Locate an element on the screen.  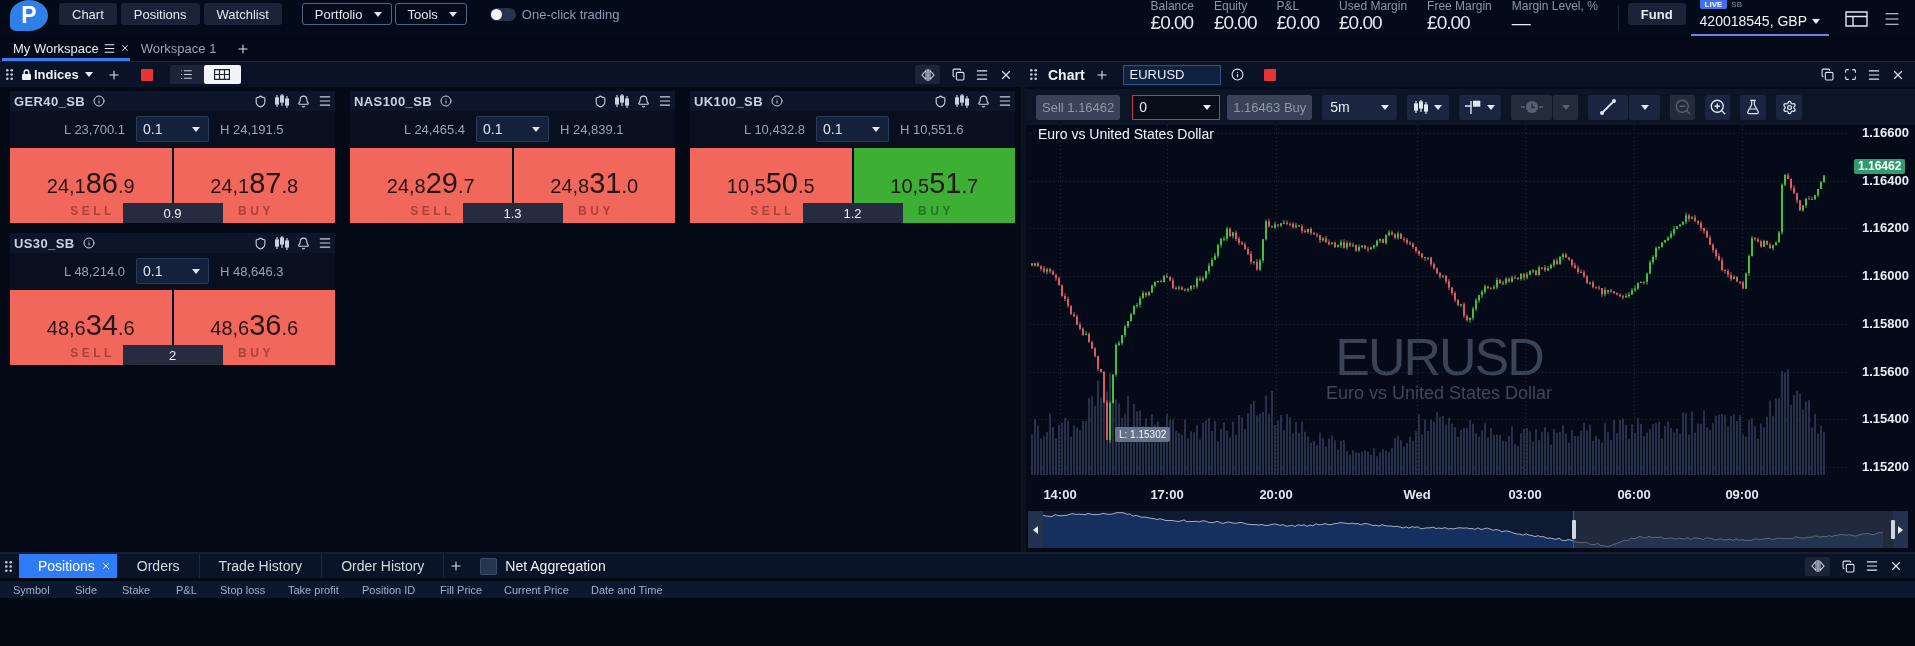
panel-tab: Trade History is located at coordinates (261, 566).